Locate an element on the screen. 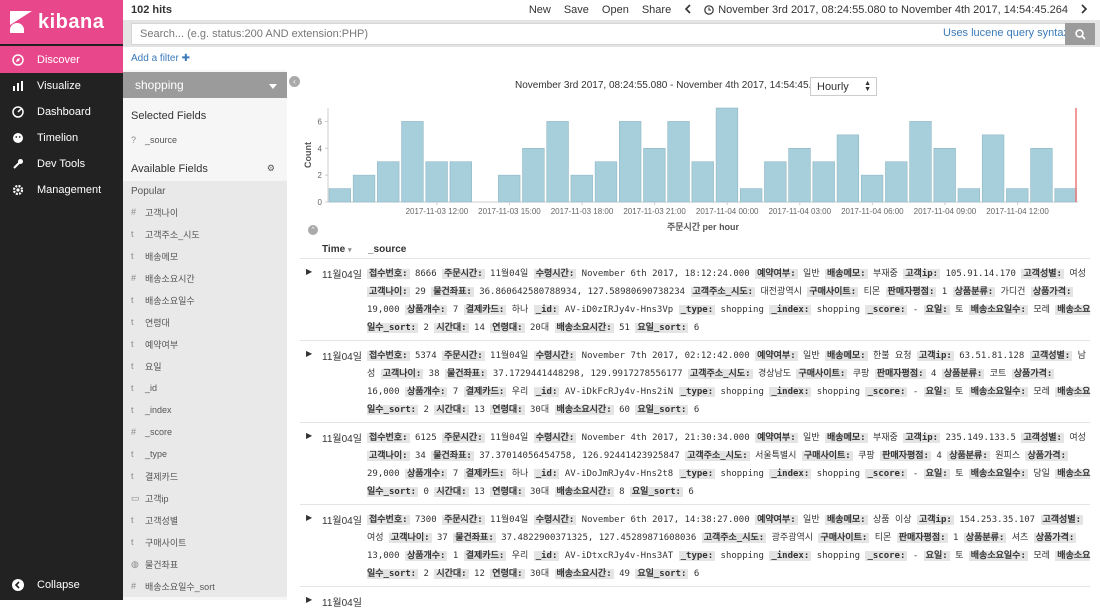 The image size is (1100, 609). nav-item-discover: Discover is located at coordinates (61, 59).